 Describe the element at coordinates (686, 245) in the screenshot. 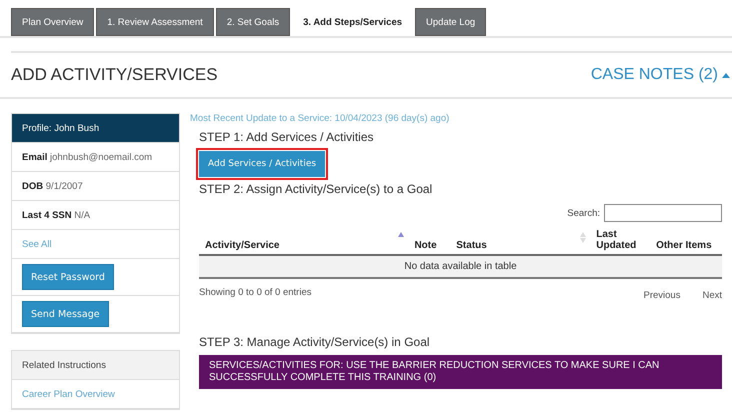

I see `column-header: Other Items` at that location.